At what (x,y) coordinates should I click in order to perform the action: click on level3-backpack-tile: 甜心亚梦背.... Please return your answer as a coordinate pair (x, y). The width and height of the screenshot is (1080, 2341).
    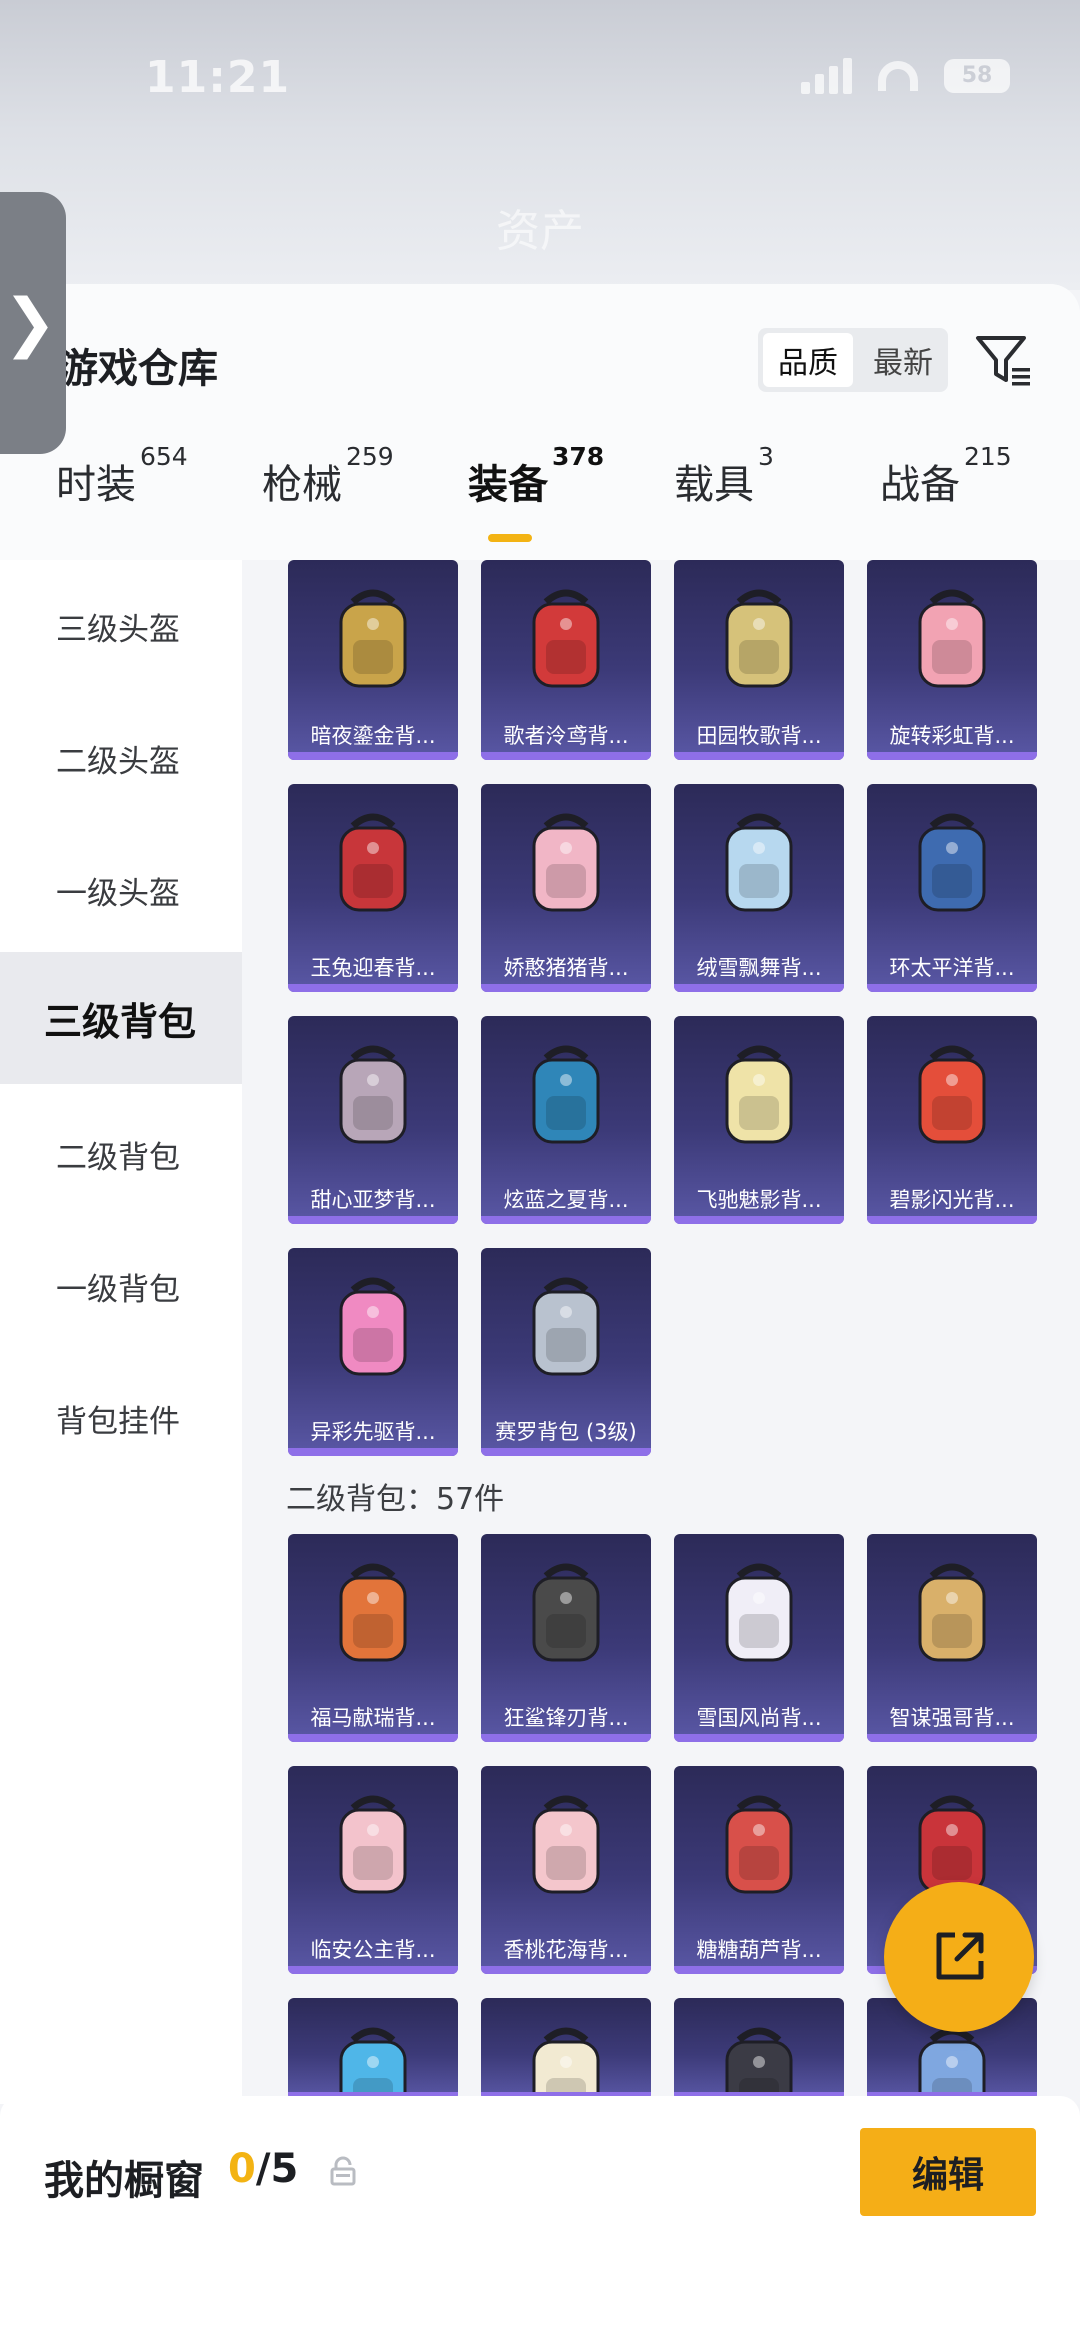
    Looking at the image, I should click on (373, 1120).